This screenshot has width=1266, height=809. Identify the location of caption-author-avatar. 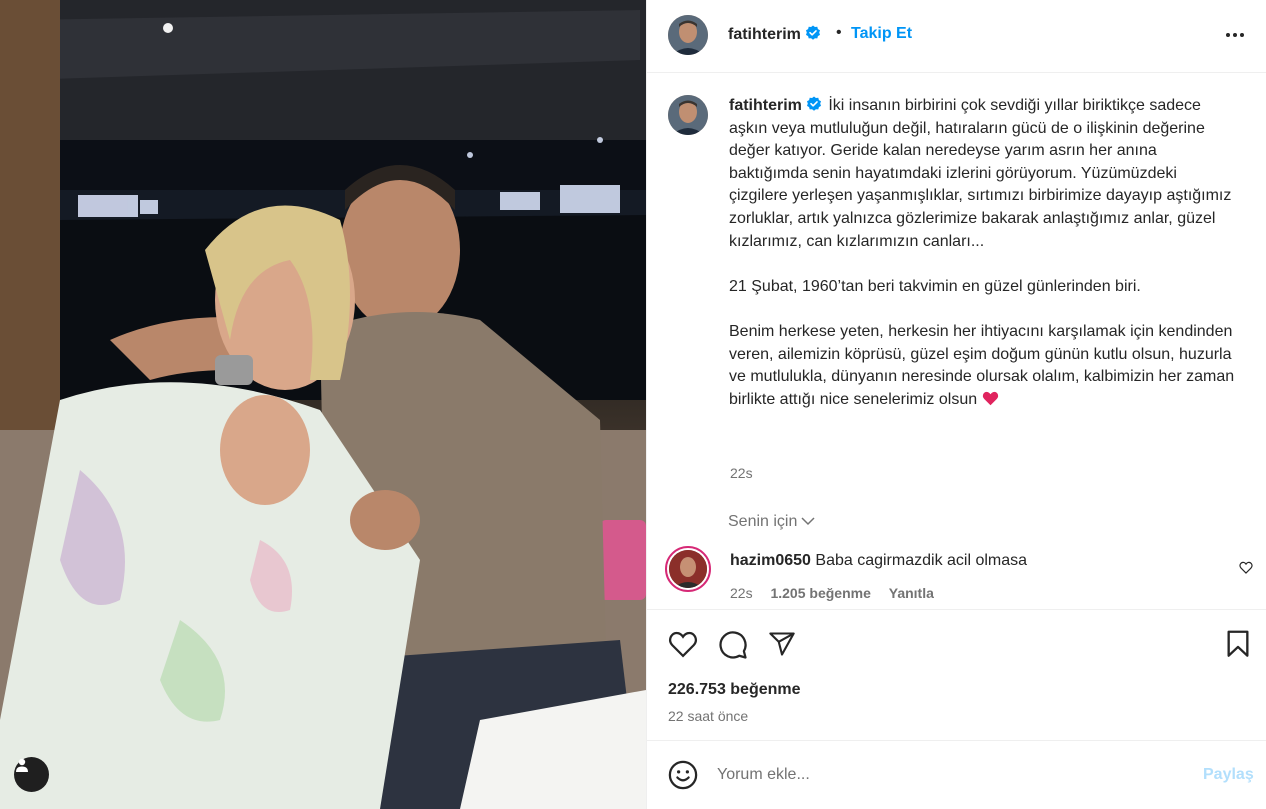
(688, 115).